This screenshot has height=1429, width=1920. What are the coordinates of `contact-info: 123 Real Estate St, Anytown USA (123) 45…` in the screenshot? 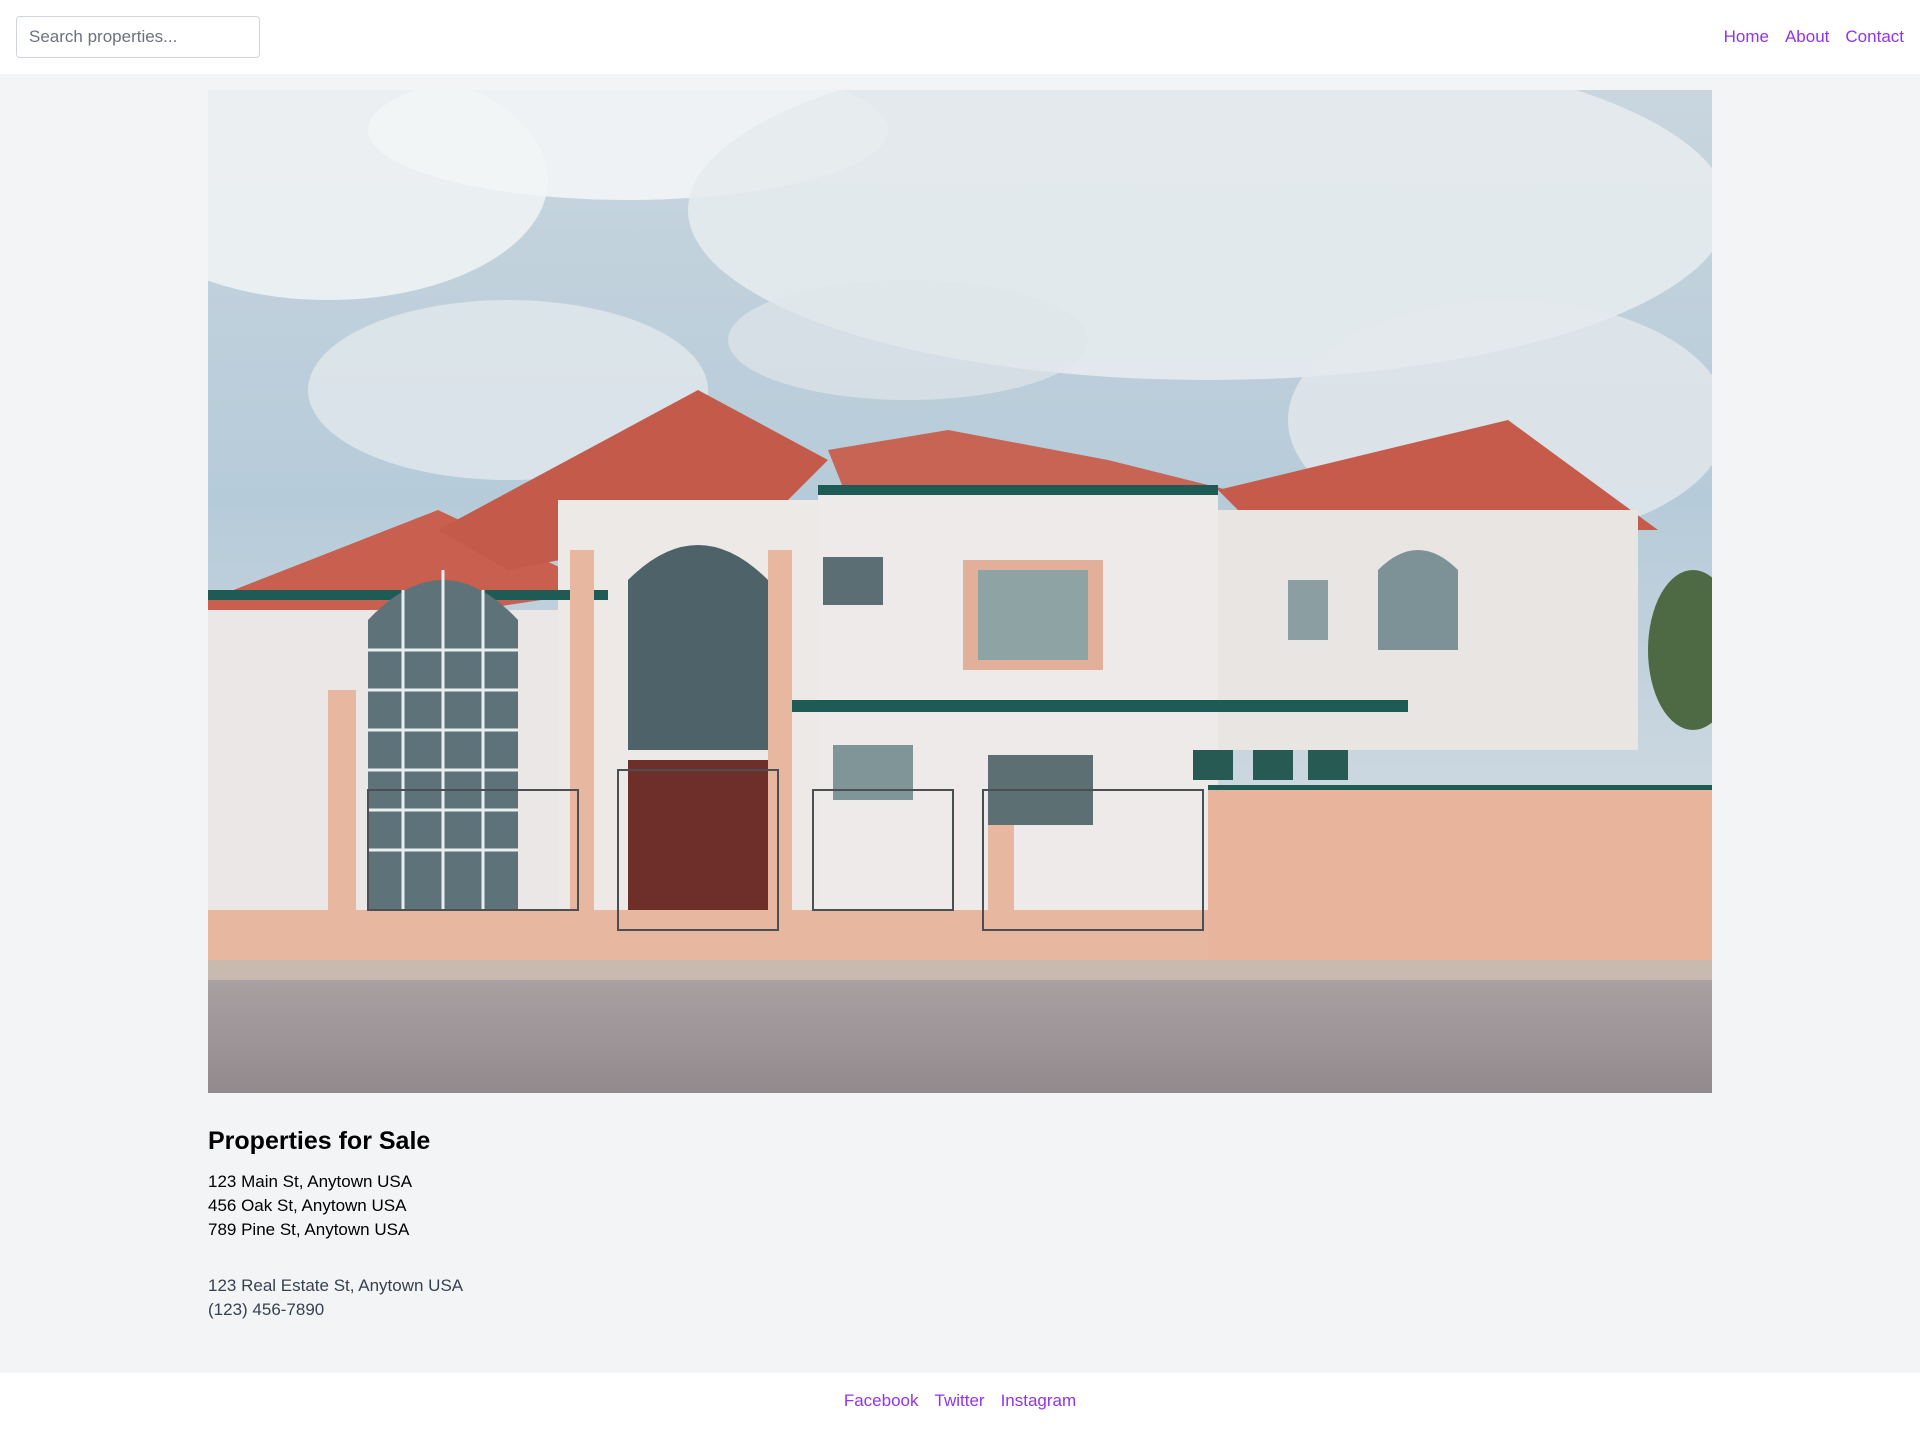 It's located at (960, 1298).